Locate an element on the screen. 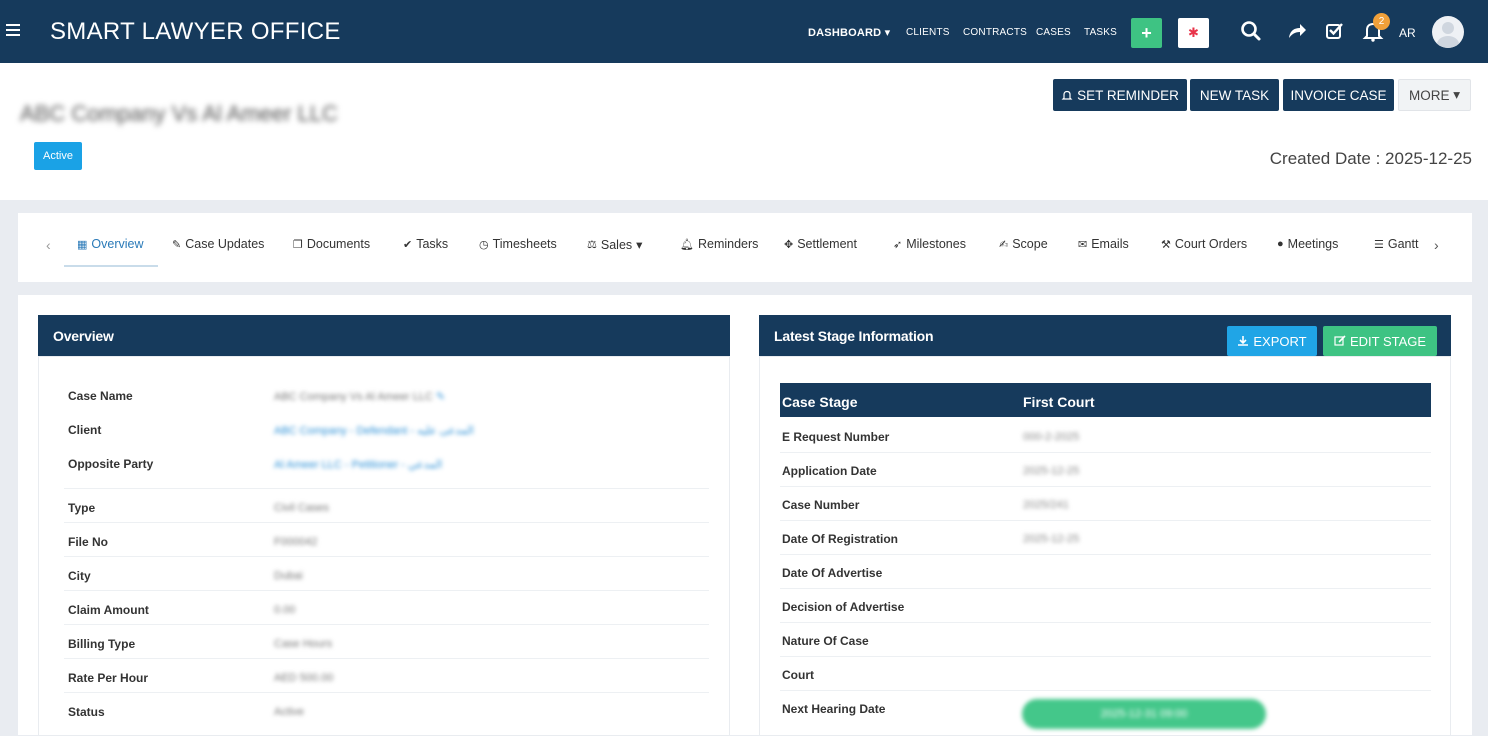  edit-pencil-icon: ✎ is located at coordinates (440, 397).